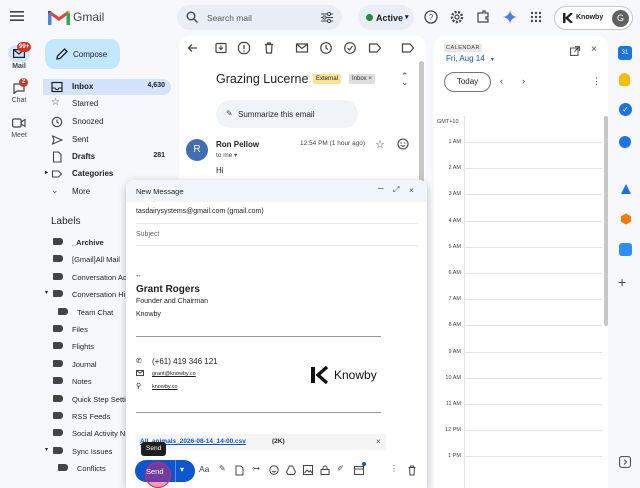 This screenshot has width=640, height=488. Describe the element at coordinates (174, 374) in the screenshot. I see `signature-email-link: grant@knowby.co` at that location.